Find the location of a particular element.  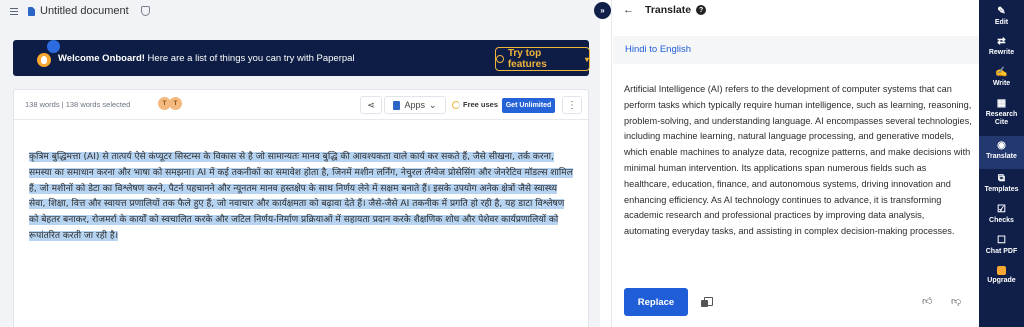

thumbs-up-icon: 👍︎ is located at coordinates (927, 301).